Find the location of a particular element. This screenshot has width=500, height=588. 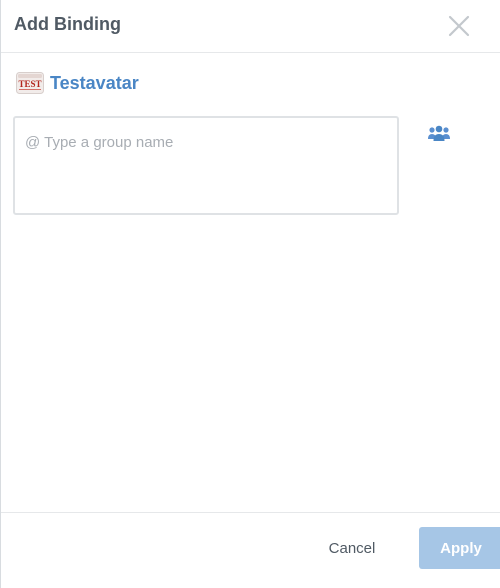

subject-name: Testavatar is located at coordinates (94, 83).